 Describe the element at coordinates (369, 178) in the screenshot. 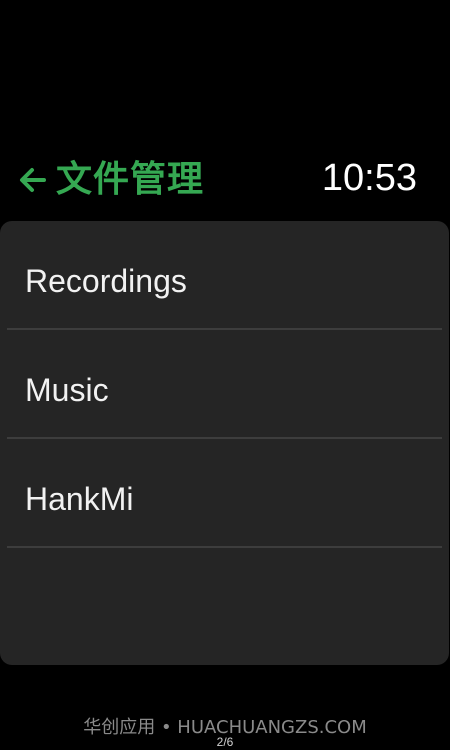

I see `clock: 10:53` at that location.